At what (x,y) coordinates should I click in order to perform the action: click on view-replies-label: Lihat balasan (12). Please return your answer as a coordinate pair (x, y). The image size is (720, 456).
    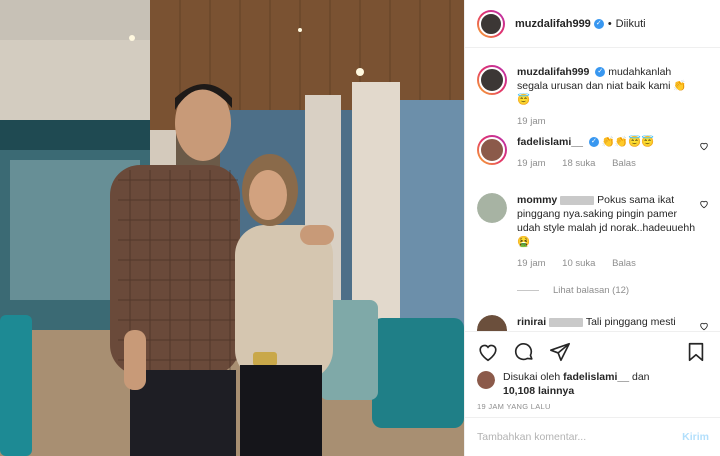
    Looking at the image, I should click on (591, 290).